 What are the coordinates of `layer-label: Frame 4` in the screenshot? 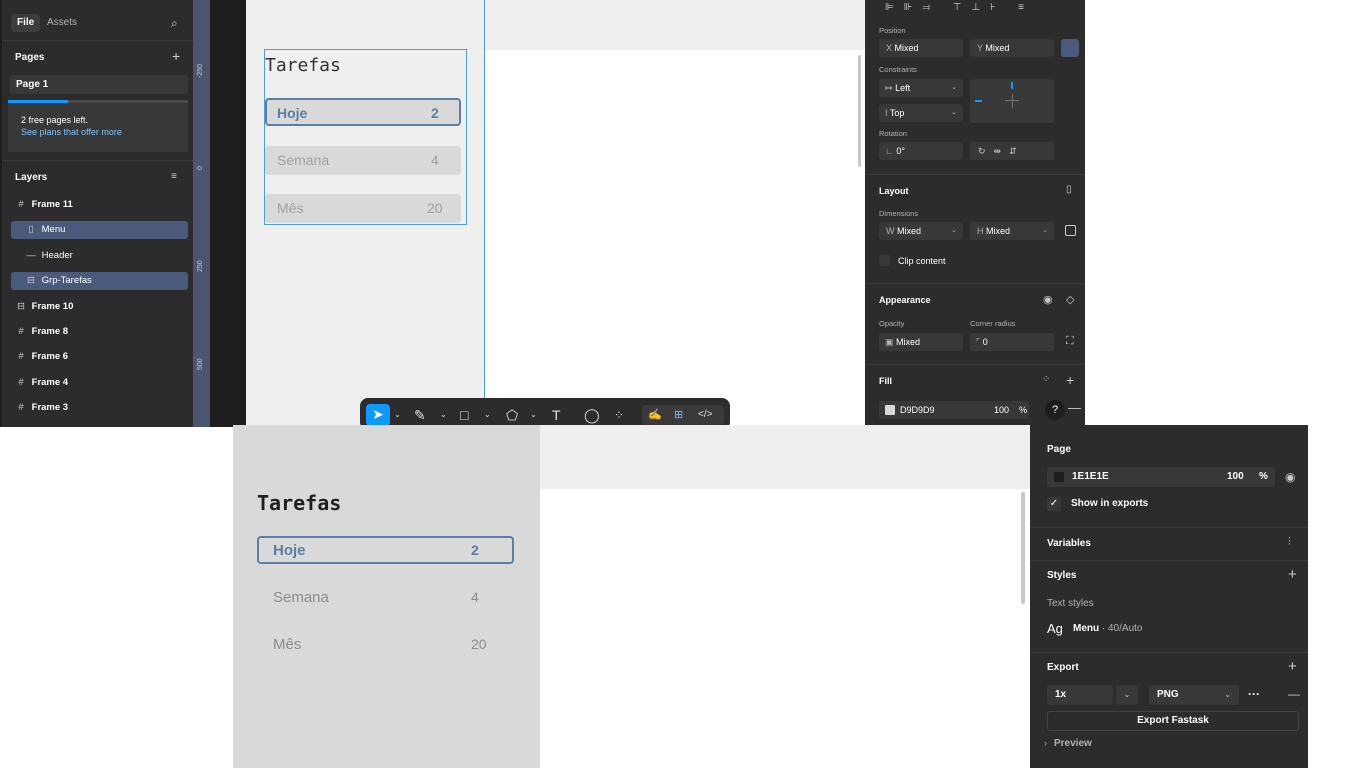 It's located at (50, 382).